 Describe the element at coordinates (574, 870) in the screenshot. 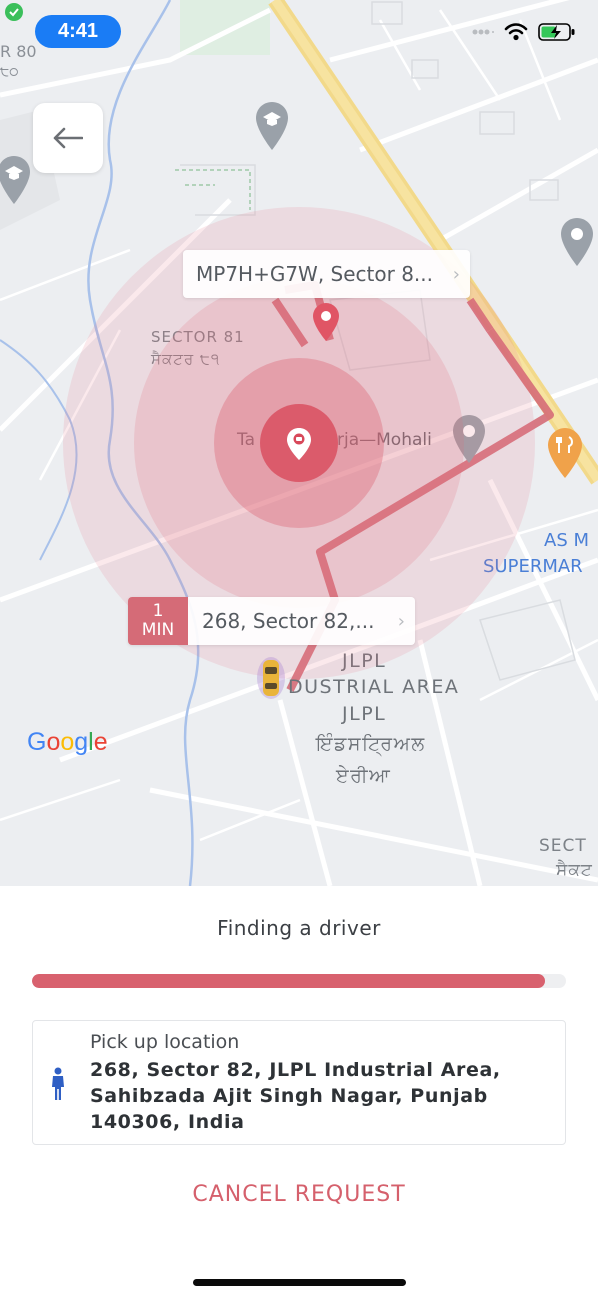

I see `map-label-area-pa: ਸੈਕਟ` at that location.